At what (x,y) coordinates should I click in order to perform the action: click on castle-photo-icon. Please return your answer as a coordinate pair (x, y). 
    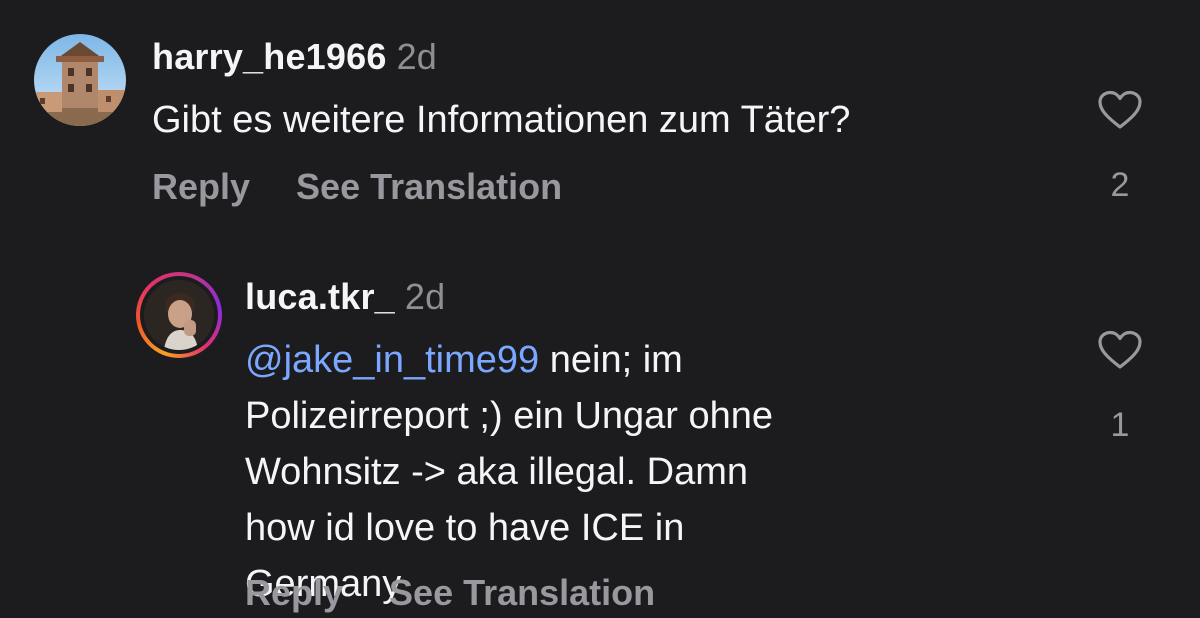
    Looking at the image, I should click on (80, 80).